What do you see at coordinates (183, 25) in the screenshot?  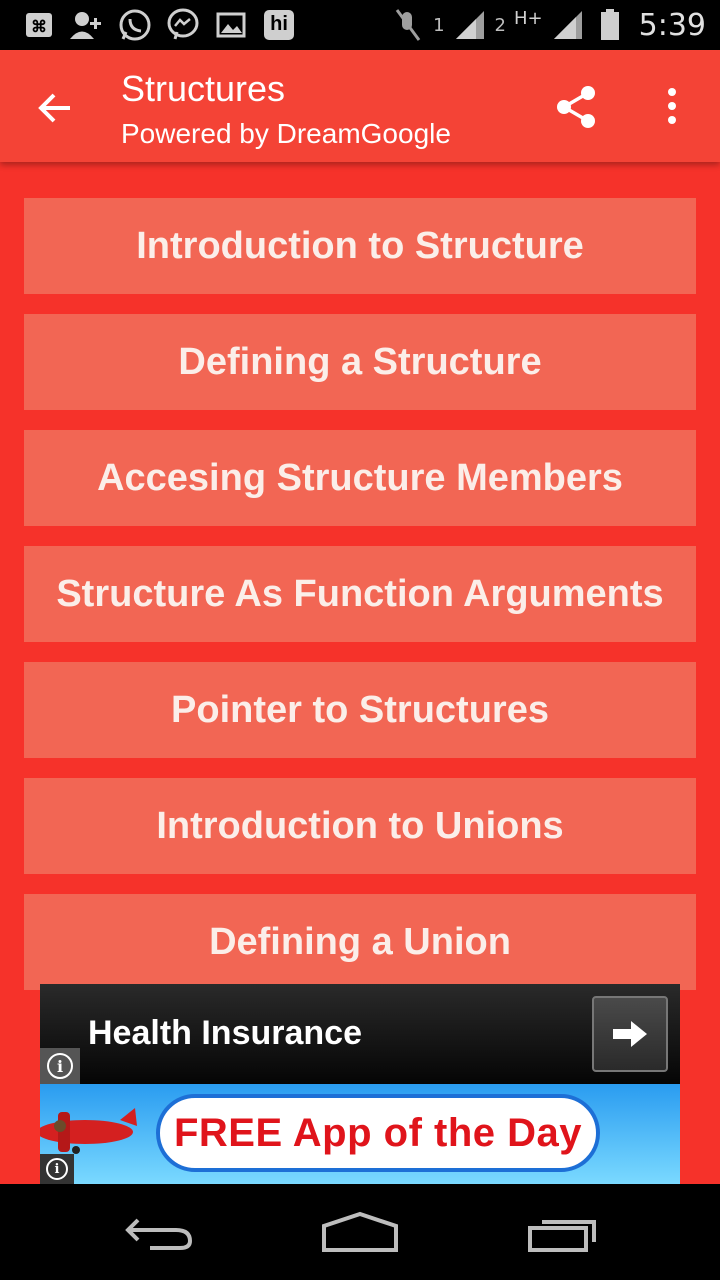 I see `messenger-icon` at bounding box center [183, 25].